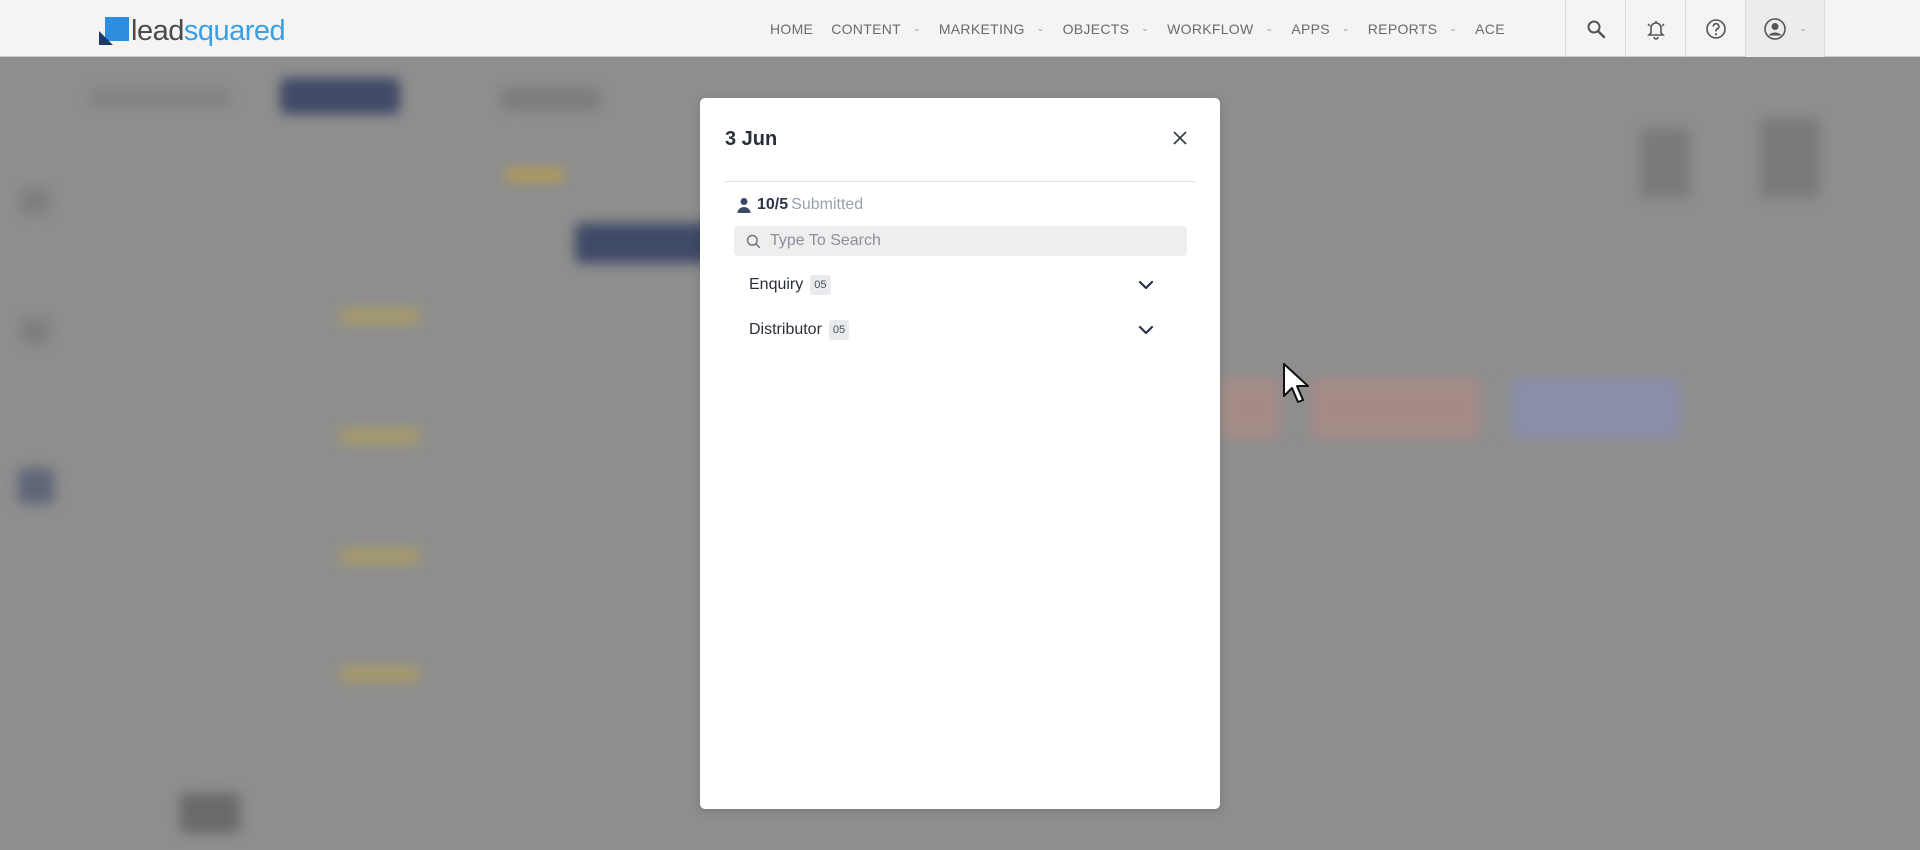 This screenshot has width=1920, height=850. What do you see at coordinates (776, 284) in the screenshot?
I see `group-name: Enquiry` at bounding box center [776, 284].